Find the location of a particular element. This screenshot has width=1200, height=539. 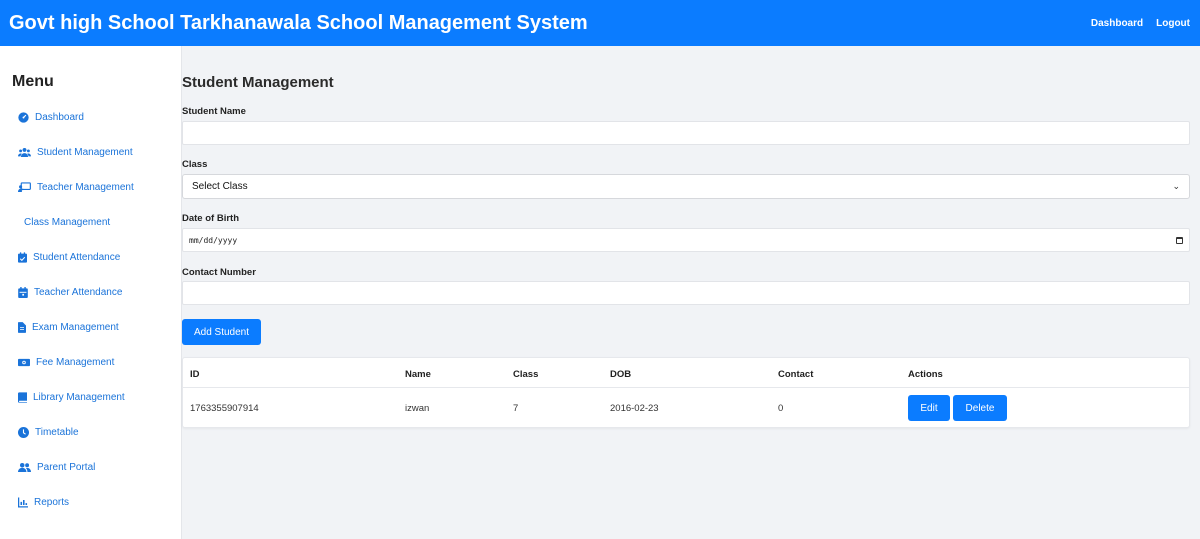

student-name-input is located at coordinates (686, 133).